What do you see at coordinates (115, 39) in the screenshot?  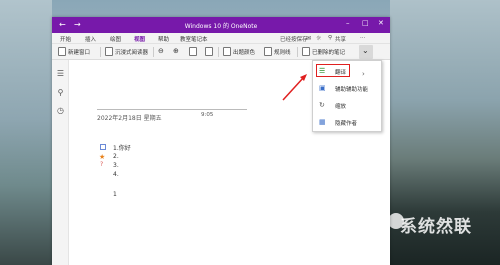 I see `tab-draw: 绘图` at bounding box center [115, 39].